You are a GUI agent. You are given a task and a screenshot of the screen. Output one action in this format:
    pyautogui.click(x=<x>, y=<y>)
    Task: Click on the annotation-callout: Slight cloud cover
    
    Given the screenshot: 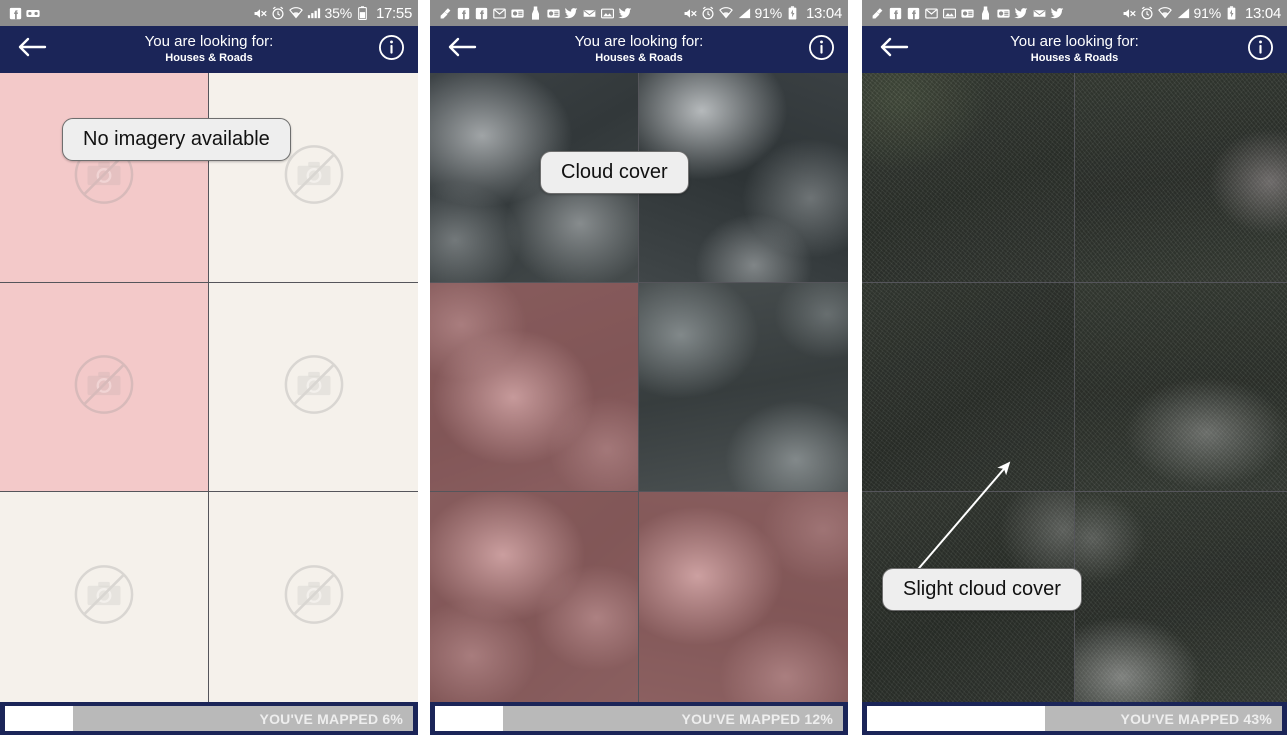 What is the action you would take?
    pyautogui.click(x=982, y=589)
    